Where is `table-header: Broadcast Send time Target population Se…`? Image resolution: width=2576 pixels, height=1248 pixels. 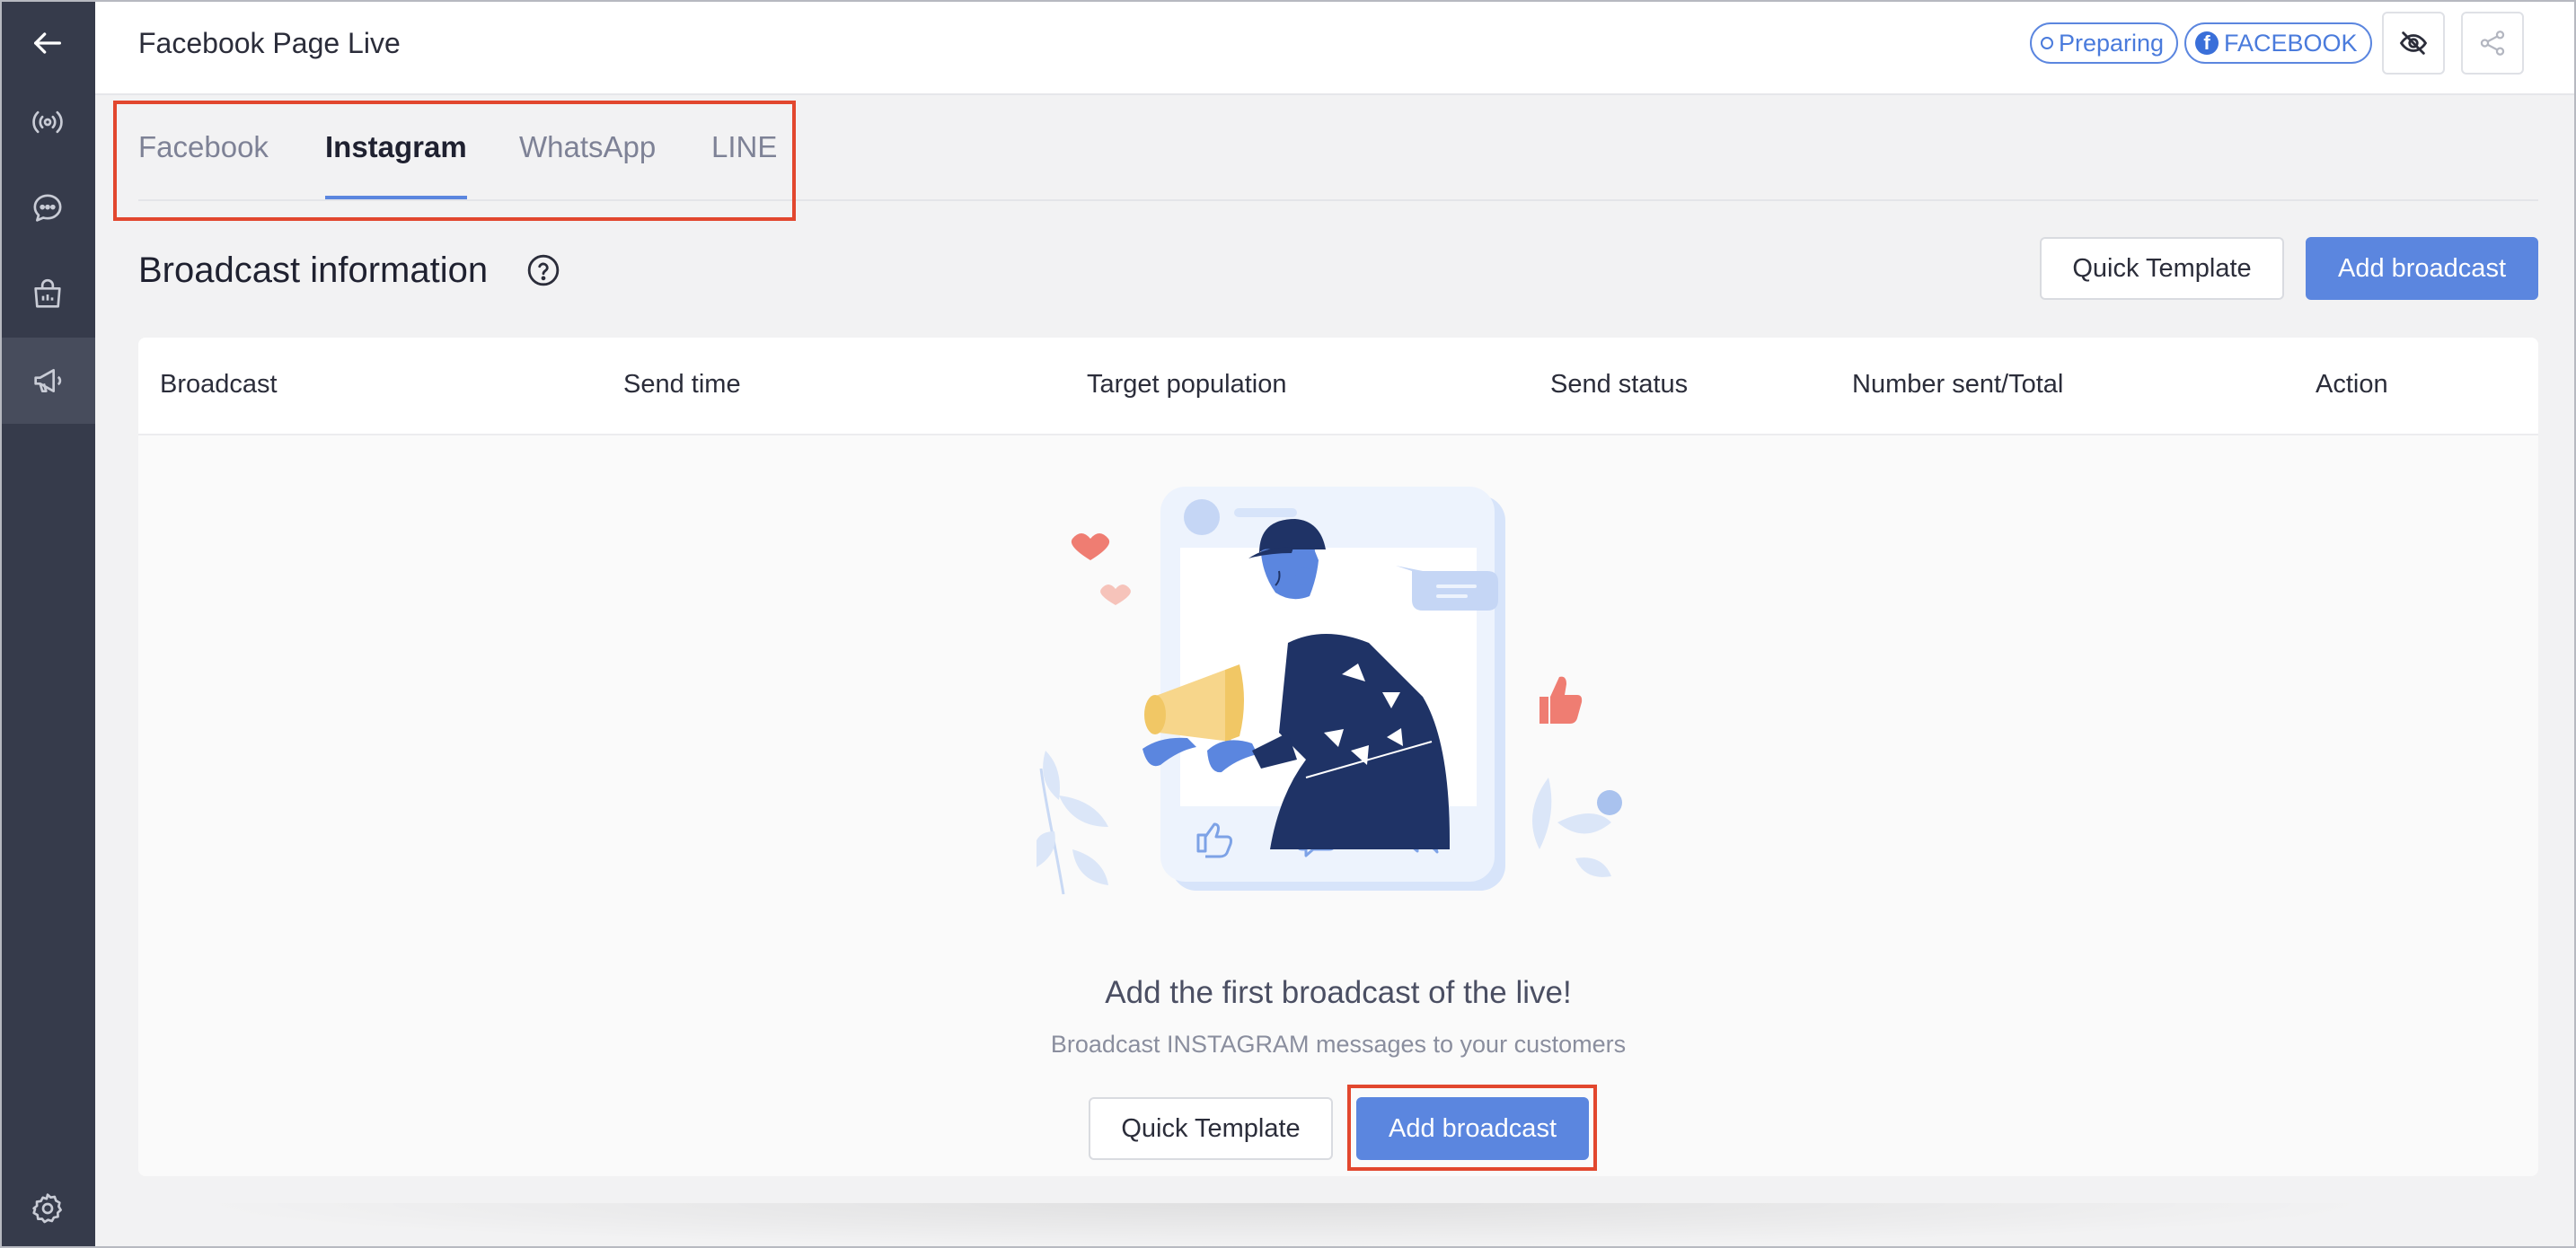 table-header: Broadcast Send time Target population Se… is located at coordinates (1338, 386).